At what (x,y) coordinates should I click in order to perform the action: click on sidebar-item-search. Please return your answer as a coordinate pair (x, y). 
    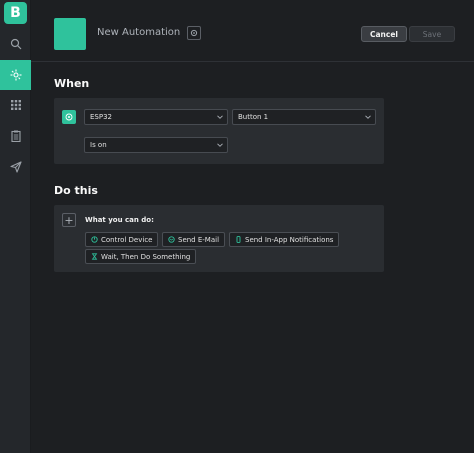
    Looking at the image, I should click on (15, 44).